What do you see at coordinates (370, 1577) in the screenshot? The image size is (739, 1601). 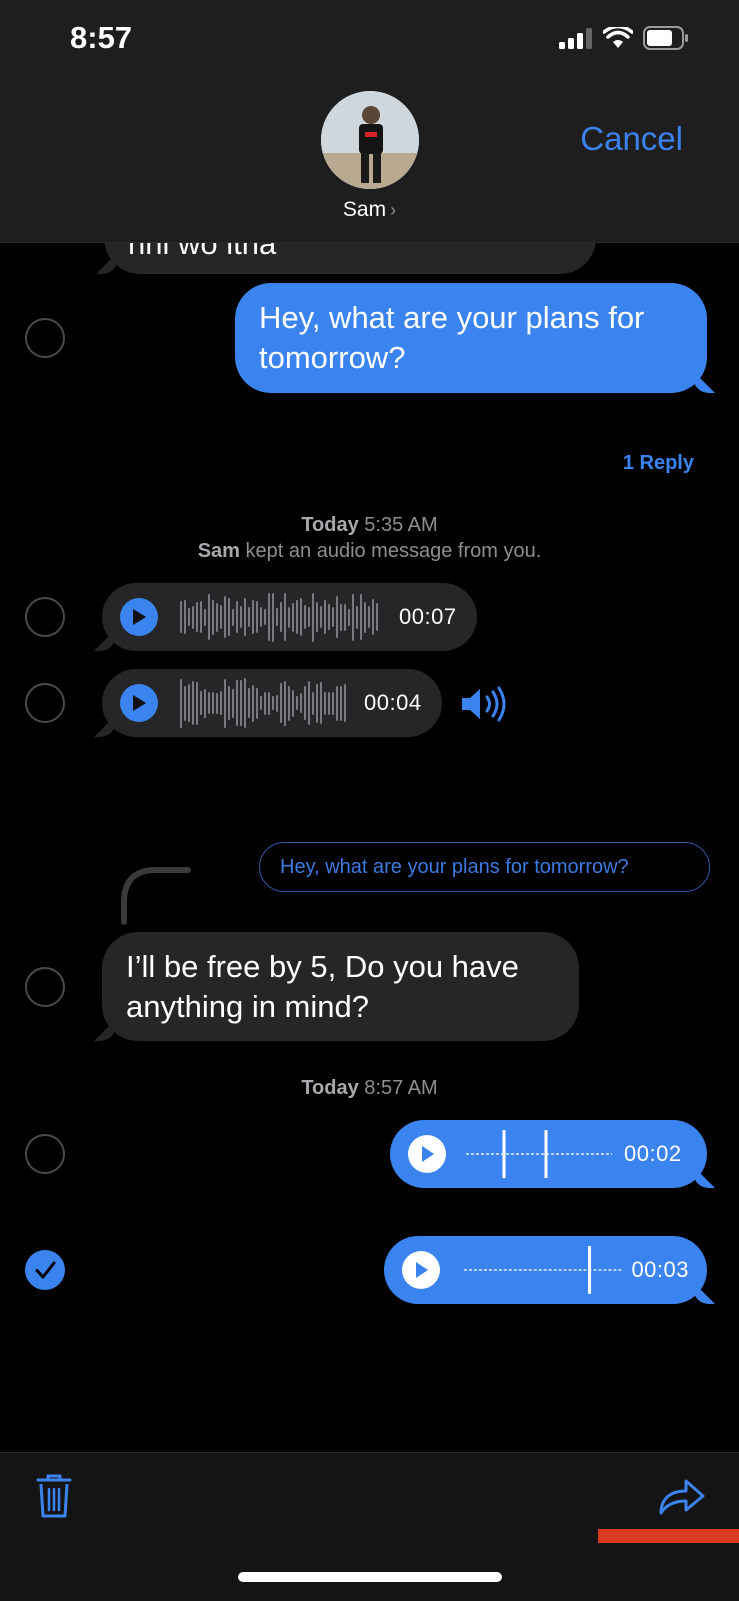 I see `home-indicator` at bounding box center [370, 1577].